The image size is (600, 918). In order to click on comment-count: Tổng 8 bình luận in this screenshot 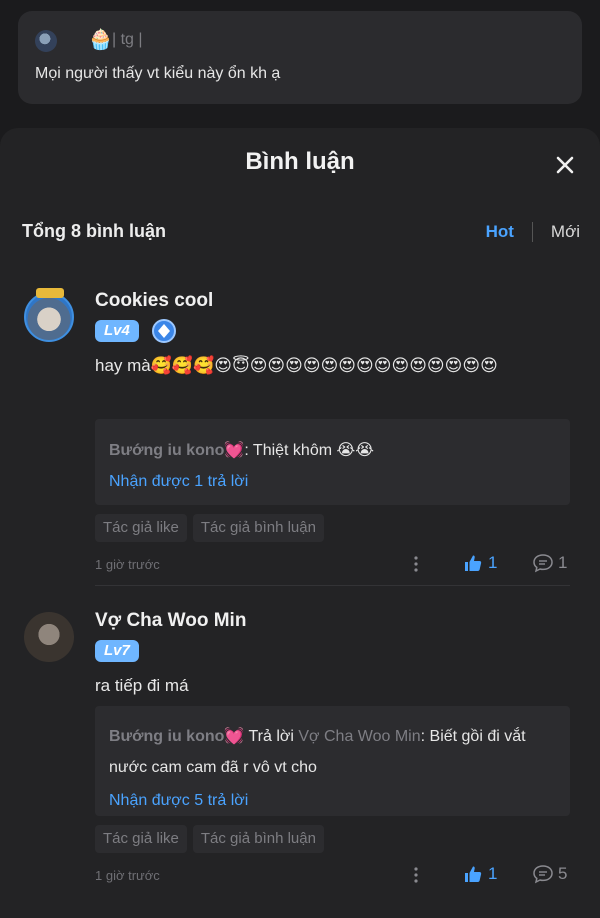, I will do `click(94, 231)`.